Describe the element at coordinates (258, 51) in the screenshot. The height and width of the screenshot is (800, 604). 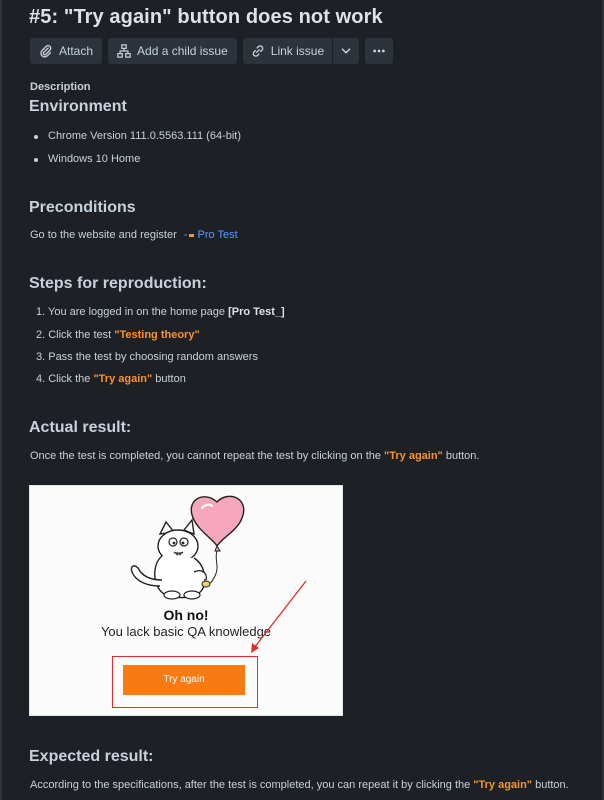
I see `link-icon` at that location.